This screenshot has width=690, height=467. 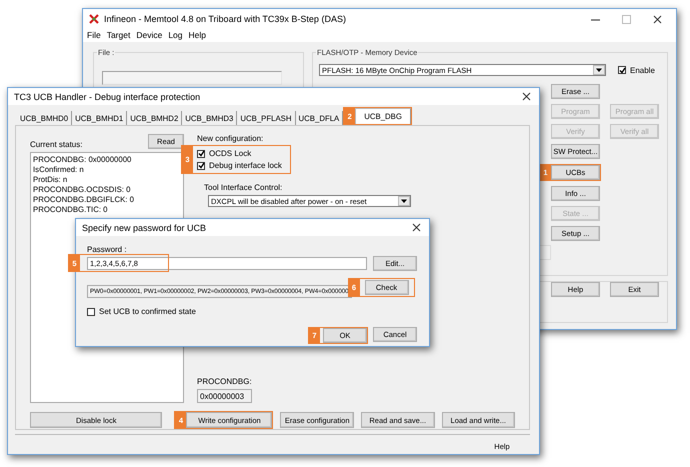 What do you see at coordinates (225, 19) in the screenshot?
I see `window-title: Infineon - Memtool 4.8 on Triboard with TC39x B-Step (DAS)` at bounding box center [225, 19].